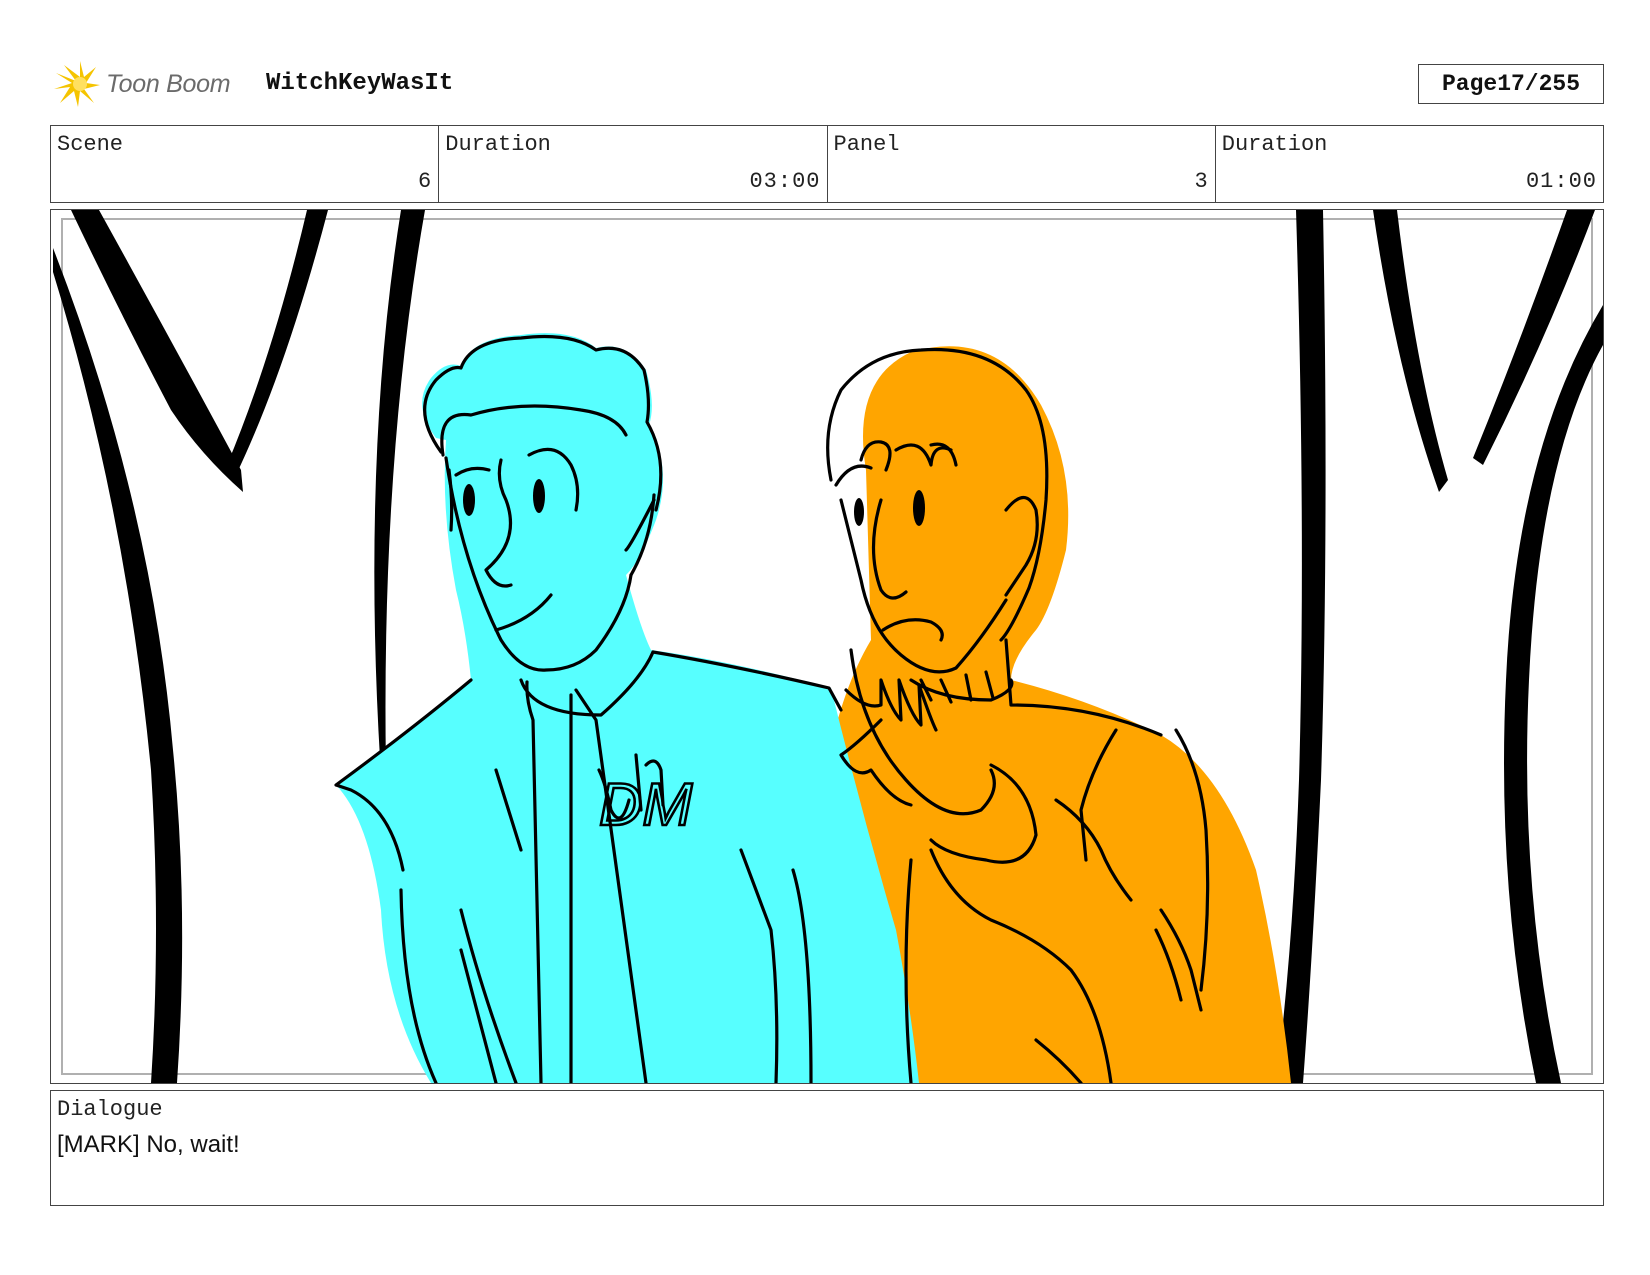 This screenshot has width=1650, height=1275. What do you see at coordinates (1201, 181) in the screenshot?
I see `panel-value: 3` at bounding box center [1201, 181].